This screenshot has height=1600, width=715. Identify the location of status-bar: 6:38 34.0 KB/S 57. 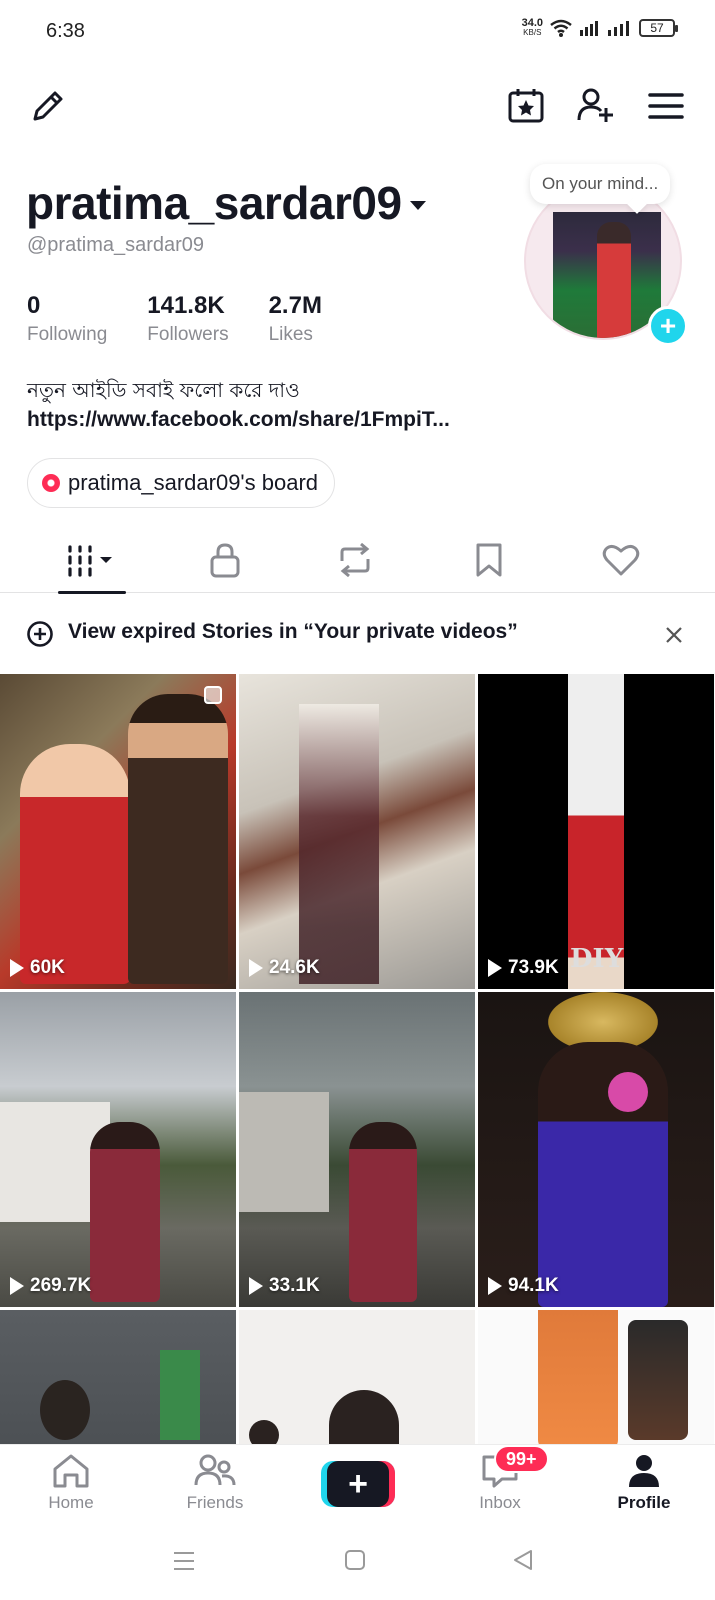
(357, 31).